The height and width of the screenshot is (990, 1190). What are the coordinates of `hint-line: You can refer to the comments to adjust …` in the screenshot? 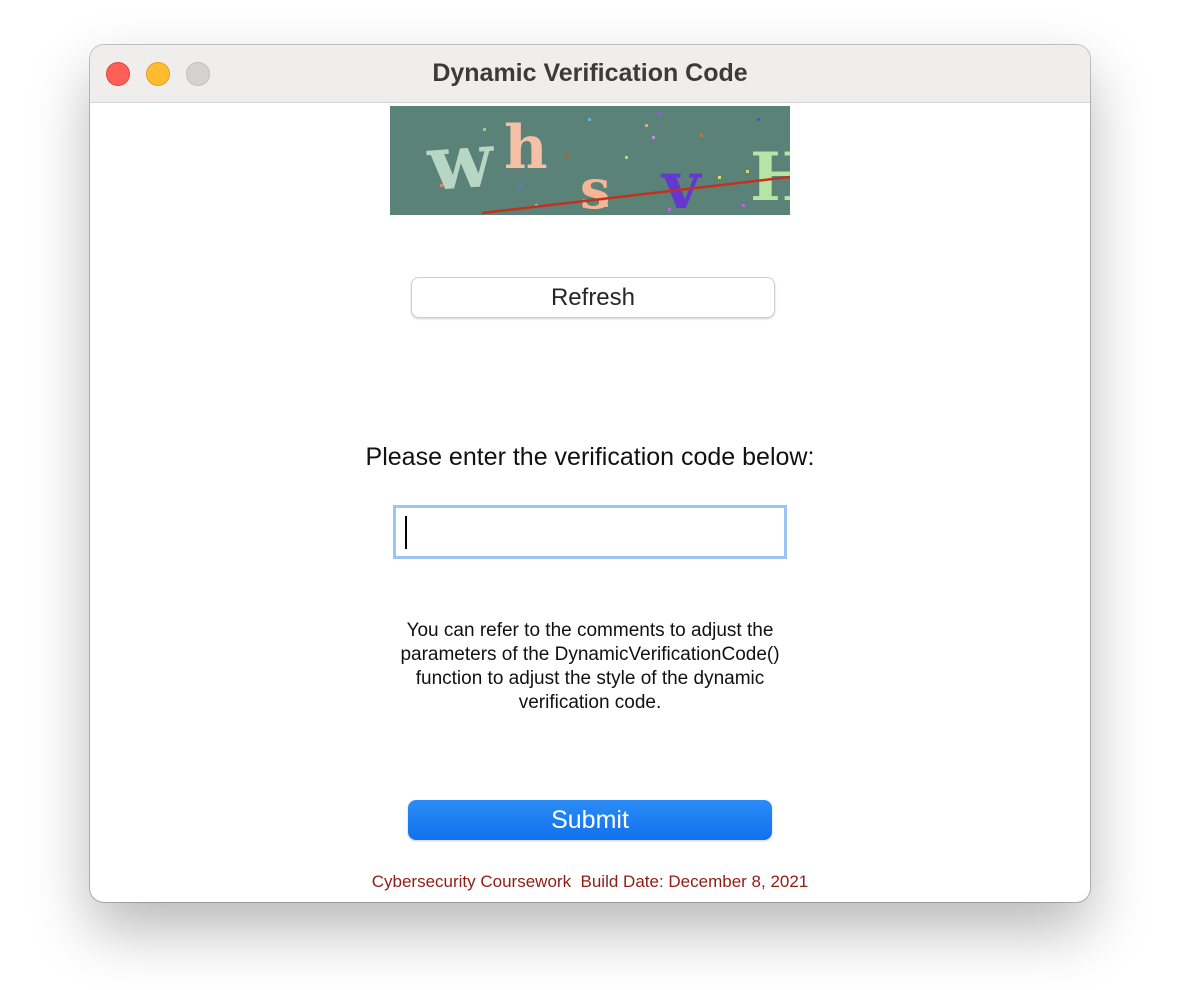 It's located at (590, 630).